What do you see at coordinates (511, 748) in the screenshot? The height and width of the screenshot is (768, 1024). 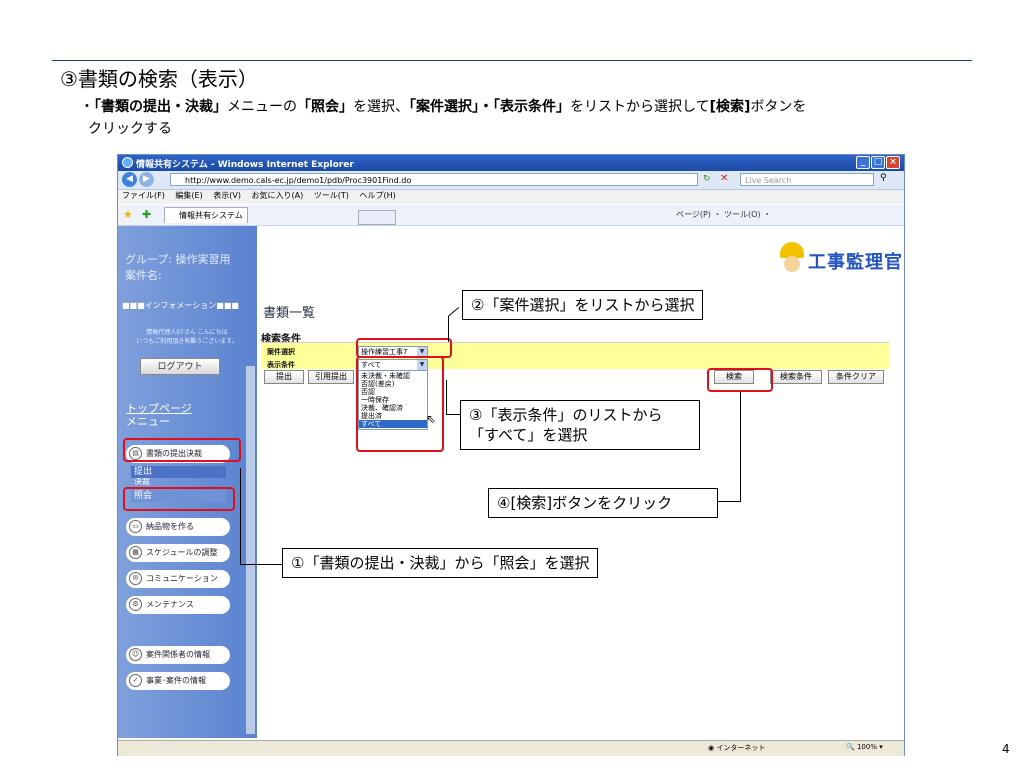 I see `status-bar: ◉ インターネット 🔍 100% ▾` at bounding box center [511, 748].